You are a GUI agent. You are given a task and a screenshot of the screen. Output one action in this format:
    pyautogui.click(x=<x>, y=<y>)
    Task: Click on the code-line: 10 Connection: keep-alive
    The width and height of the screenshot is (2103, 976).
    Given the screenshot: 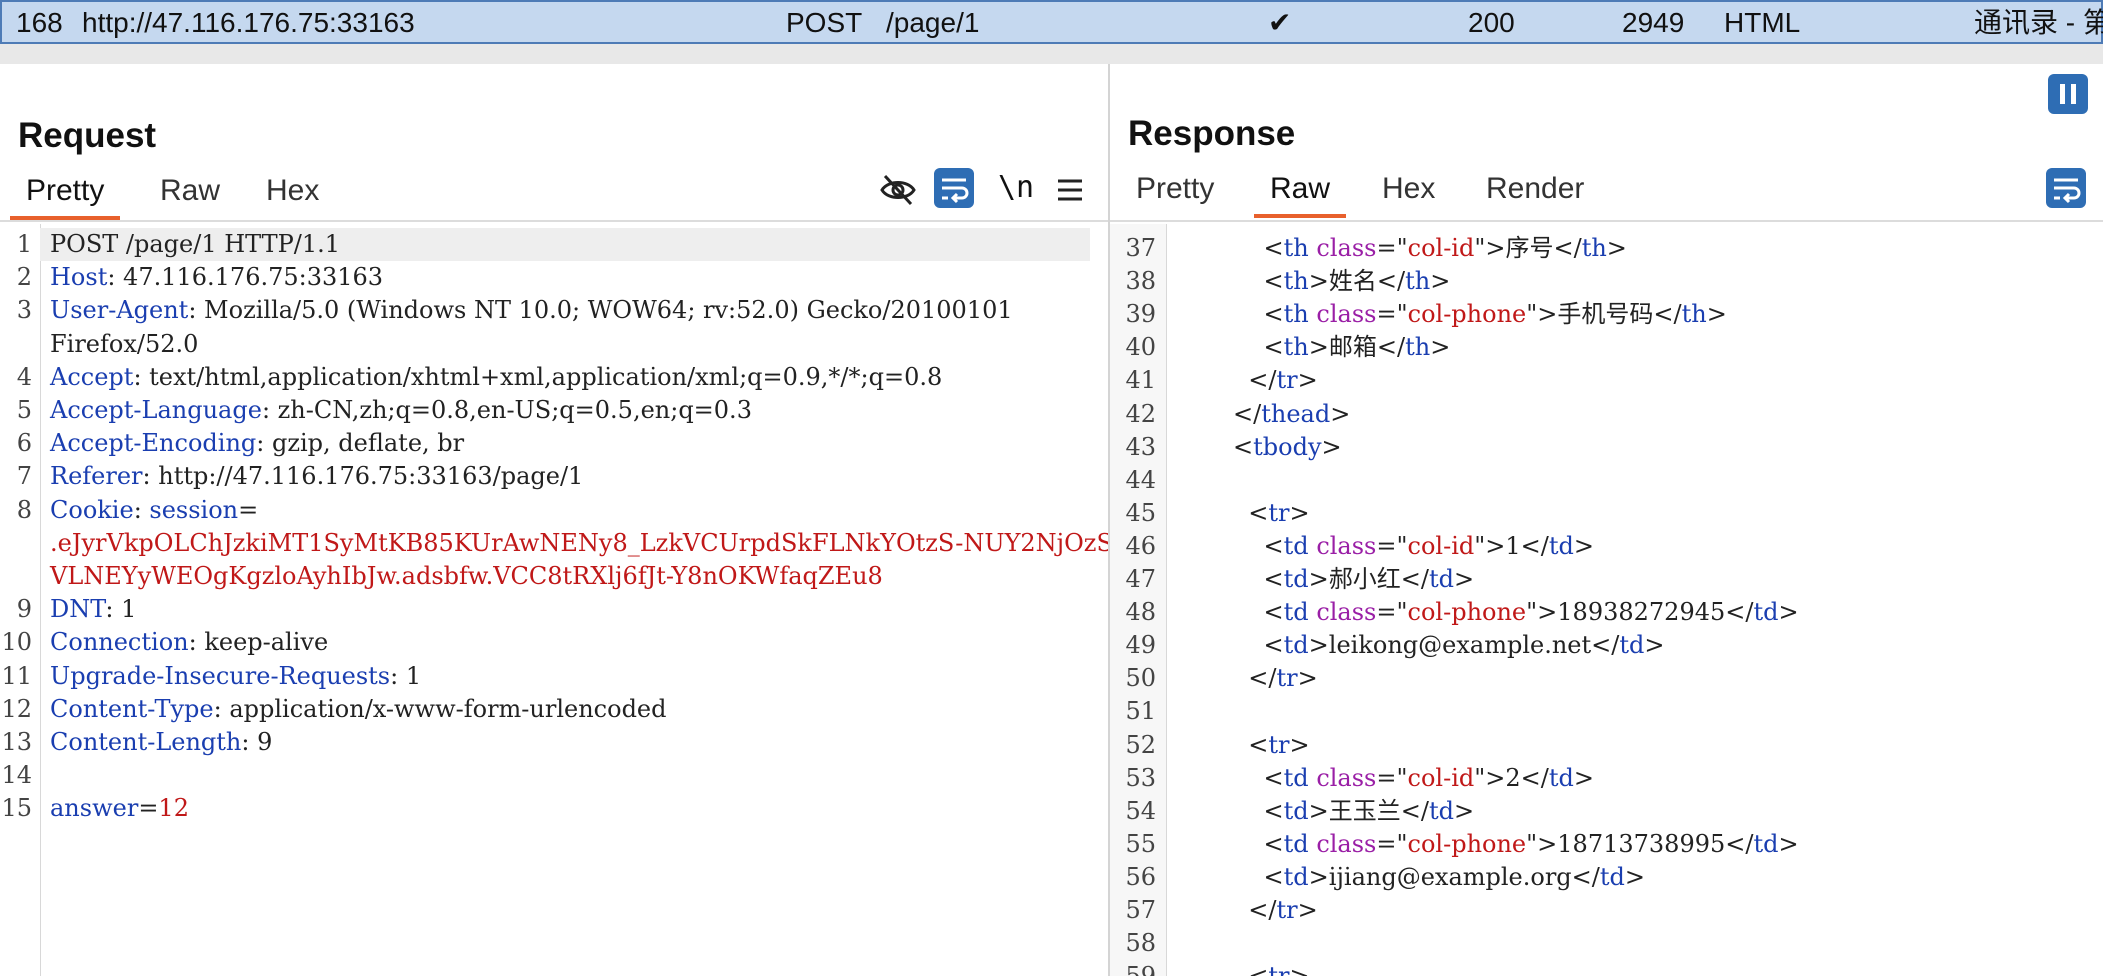 What is the action you would take?
    pyautogui.click(x=554, y=642)
    